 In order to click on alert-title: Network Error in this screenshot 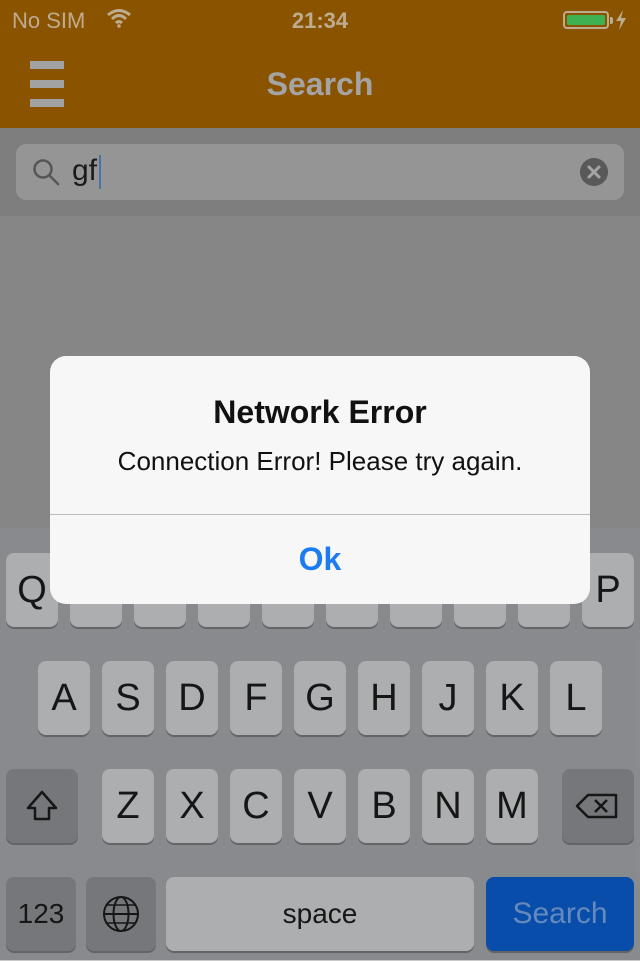, I will do `click(320, 412)`.